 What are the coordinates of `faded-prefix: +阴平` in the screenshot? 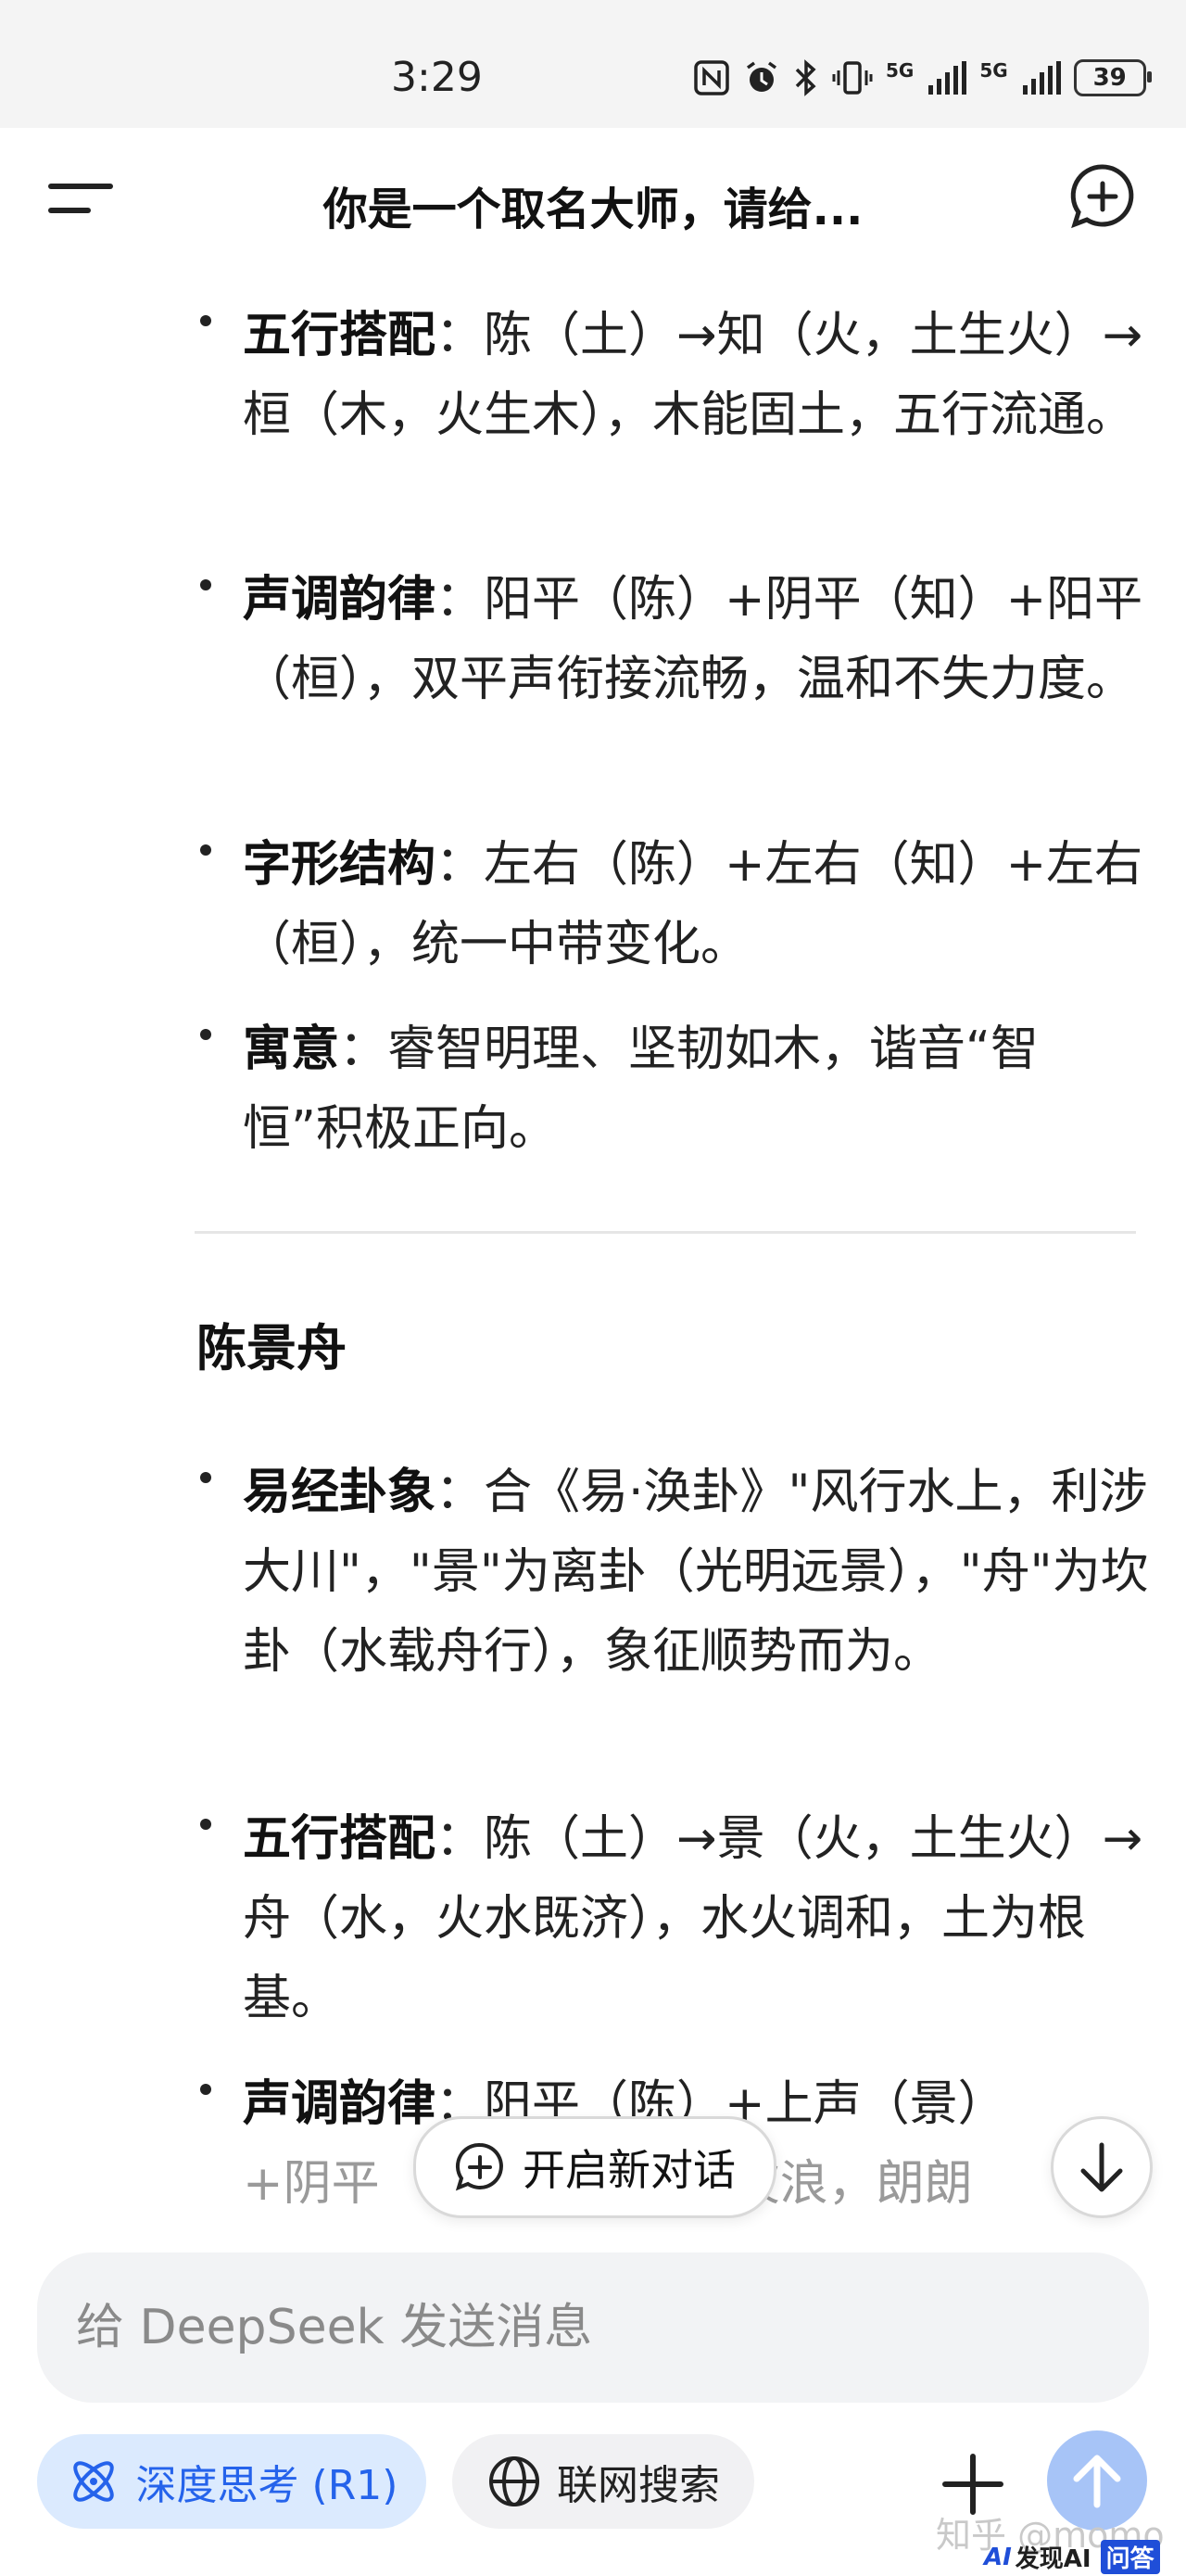 It's located at (311, 2184).